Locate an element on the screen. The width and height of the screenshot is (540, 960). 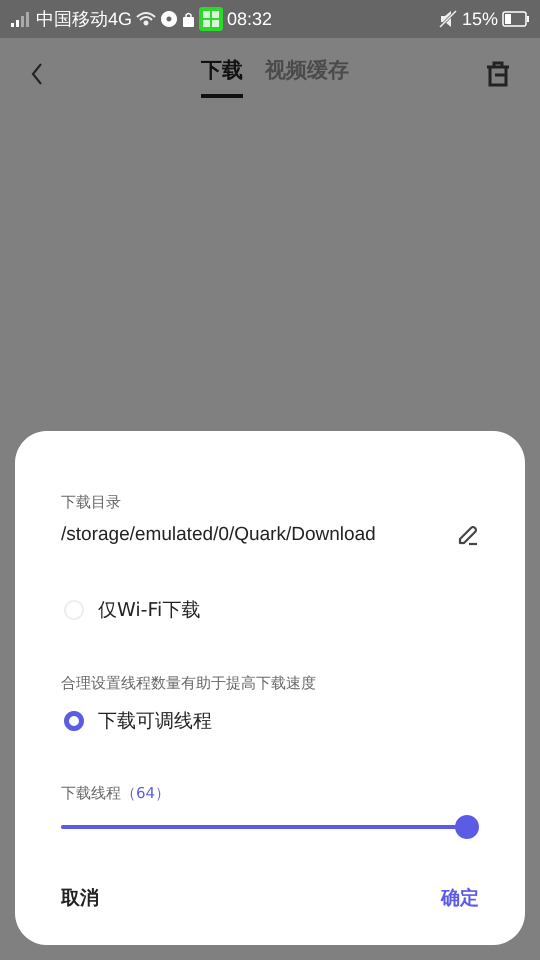
battery-icon is located at coordinates (516, 19).